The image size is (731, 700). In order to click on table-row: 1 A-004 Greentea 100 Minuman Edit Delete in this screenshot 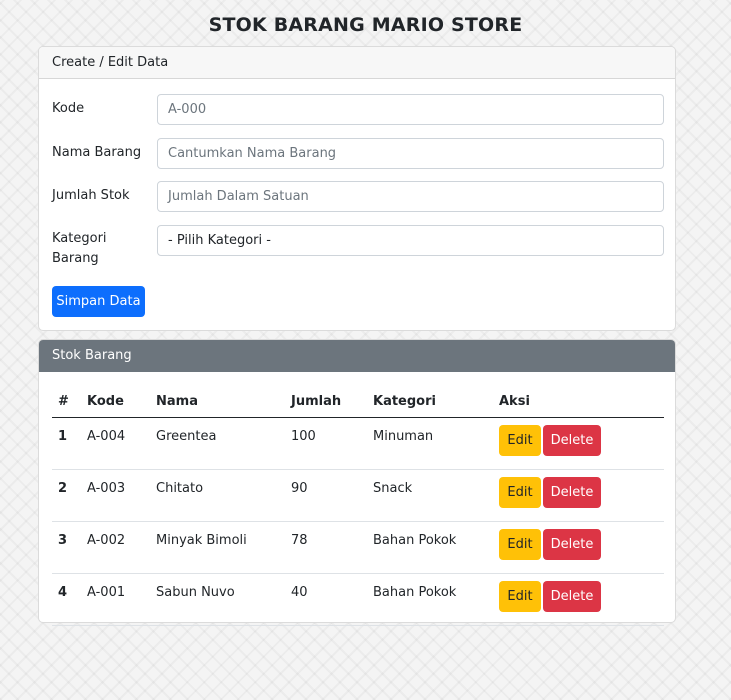, I will do `click(358, 443)`.